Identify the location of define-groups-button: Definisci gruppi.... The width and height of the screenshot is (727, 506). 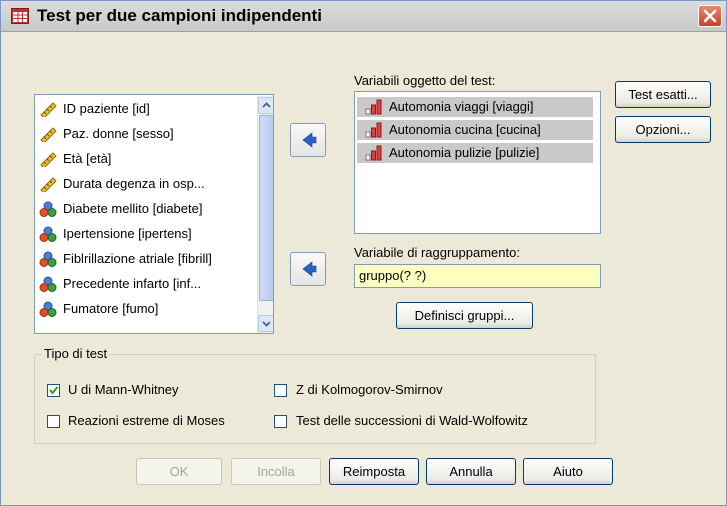
(464, 315).